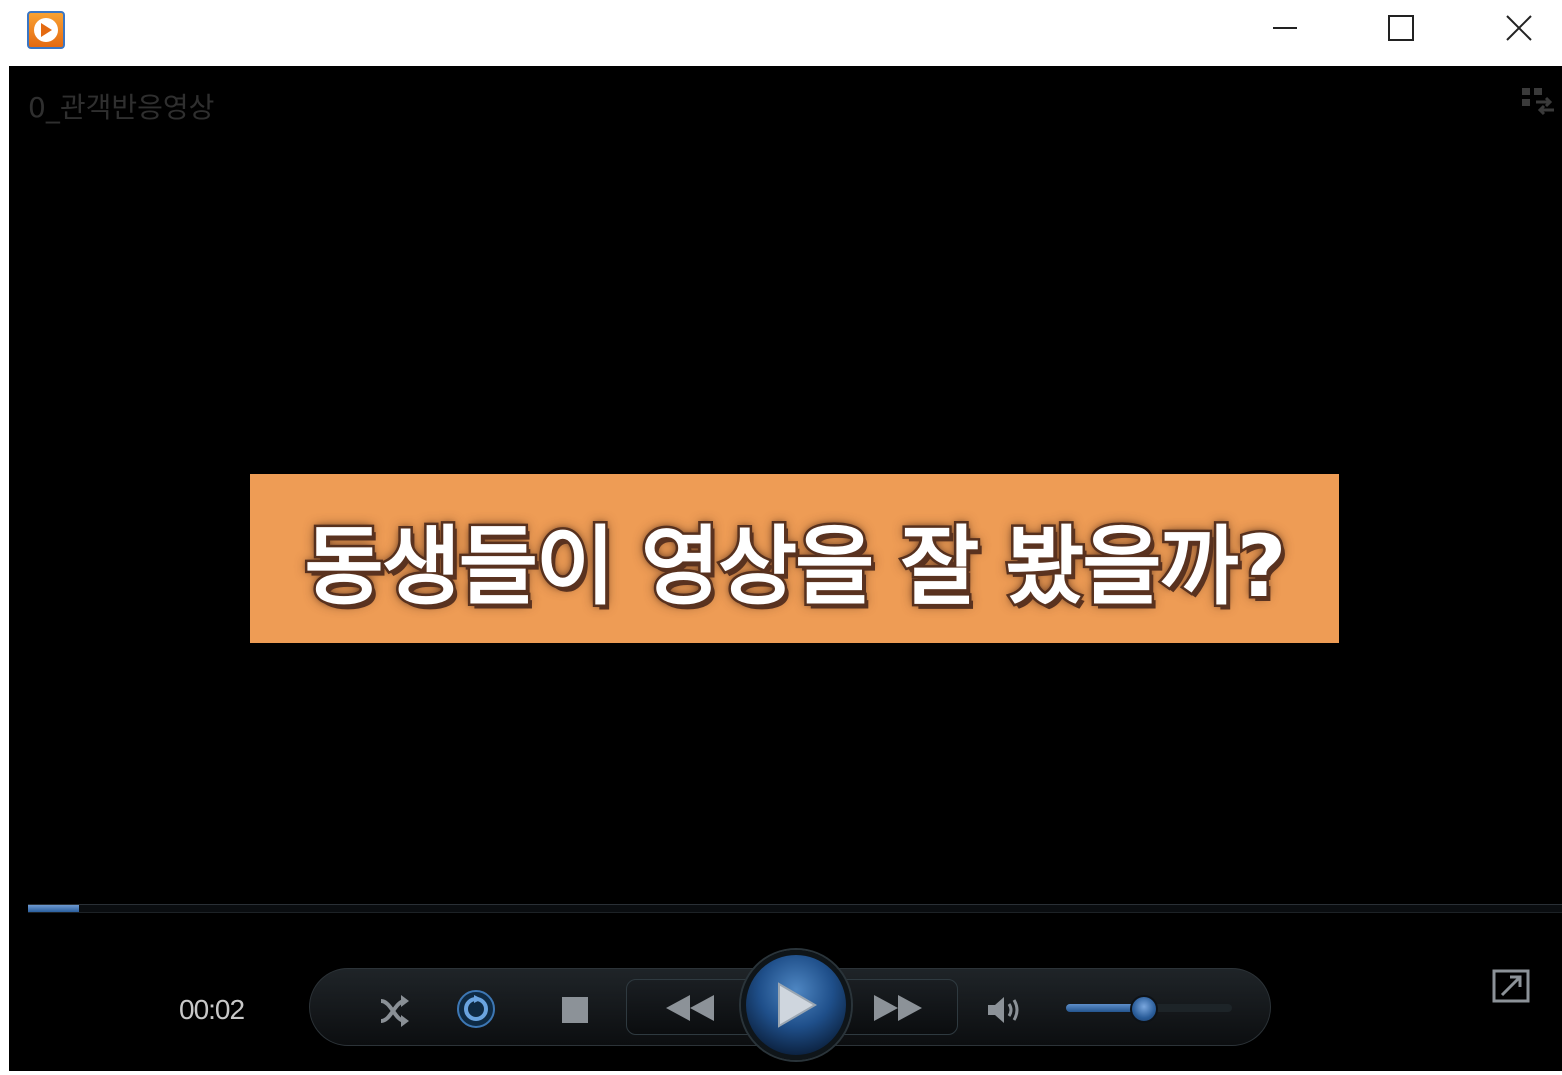 The height and width of the screenshot is (1075, 1562). I want to click on minimize-icon, so click(1285, 28).